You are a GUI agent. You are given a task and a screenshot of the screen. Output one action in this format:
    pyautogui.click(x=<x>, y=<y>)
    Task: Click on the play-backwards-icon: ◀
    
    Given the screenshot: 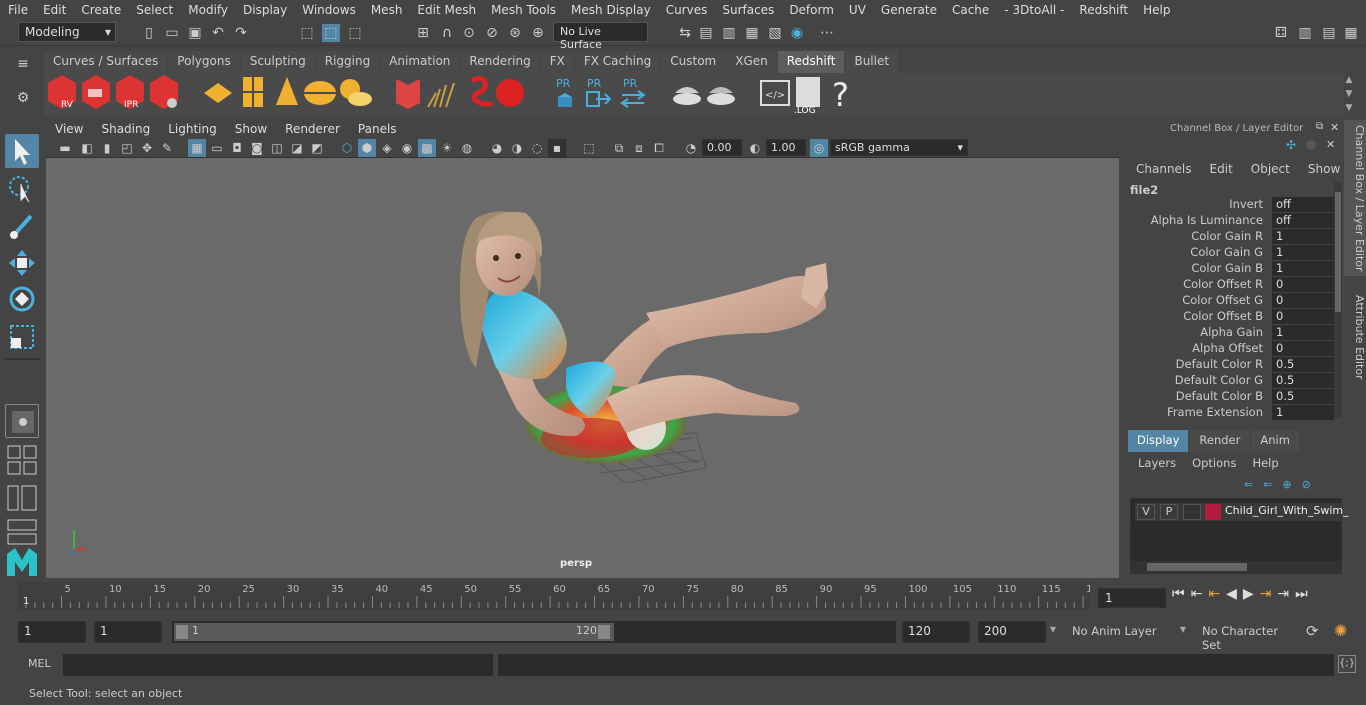 What is the action you would take?
    pyautogui.click(x=1231, y=597)
    